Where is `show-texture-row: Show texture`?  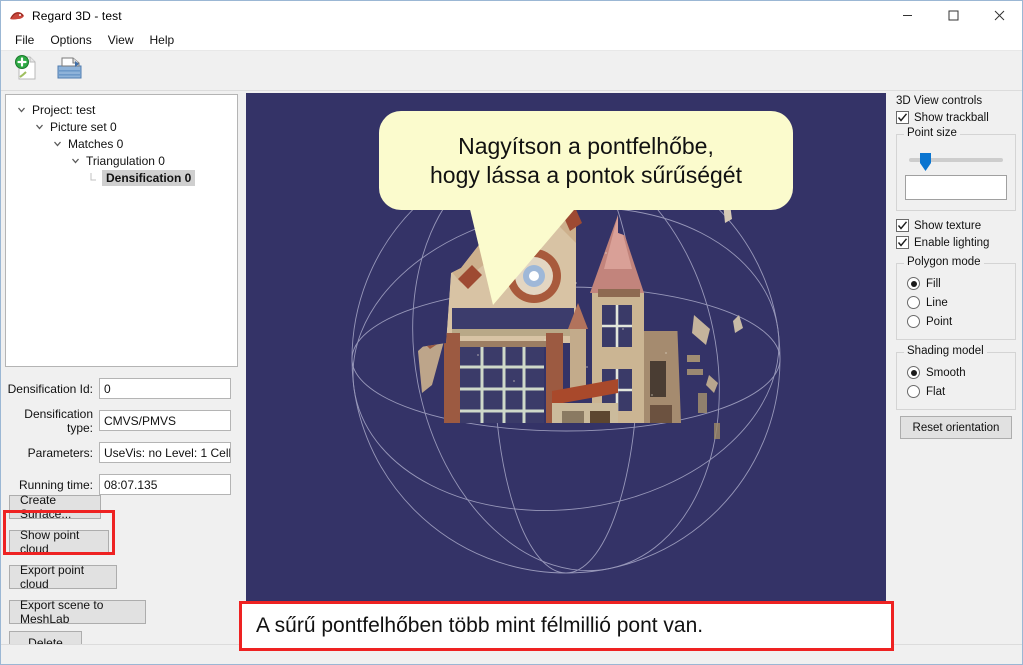 show-texture-row: Show texture is located at coordinates (956, 225).